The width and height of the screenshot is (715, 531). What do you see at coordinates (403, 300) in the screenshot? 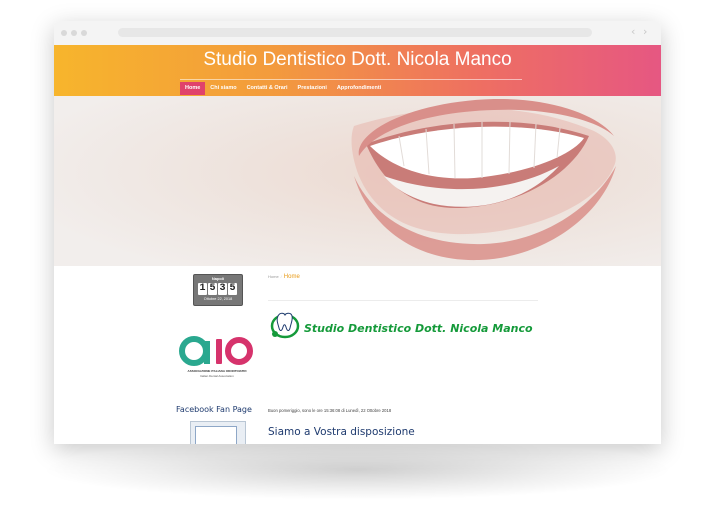
I see `content-divider` at bounding box center [403, 300].